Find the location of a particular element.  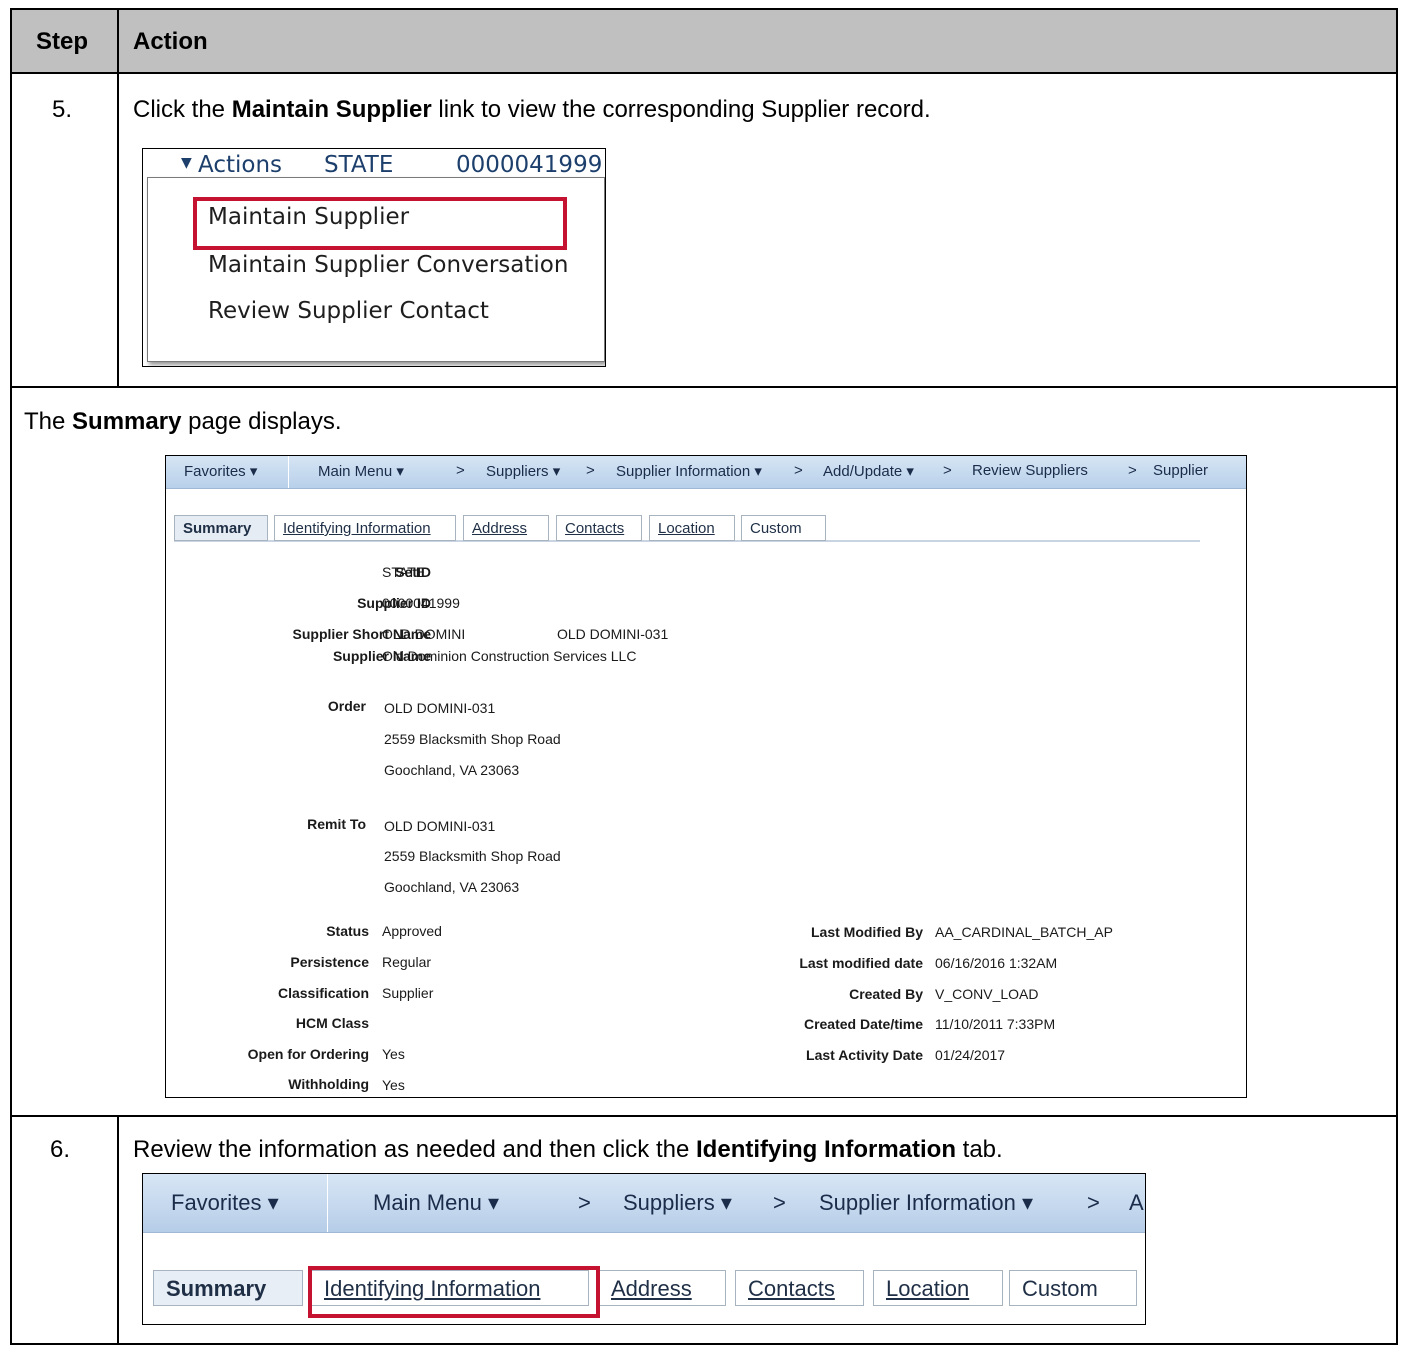

table-header is located at coordinates (704, 41).